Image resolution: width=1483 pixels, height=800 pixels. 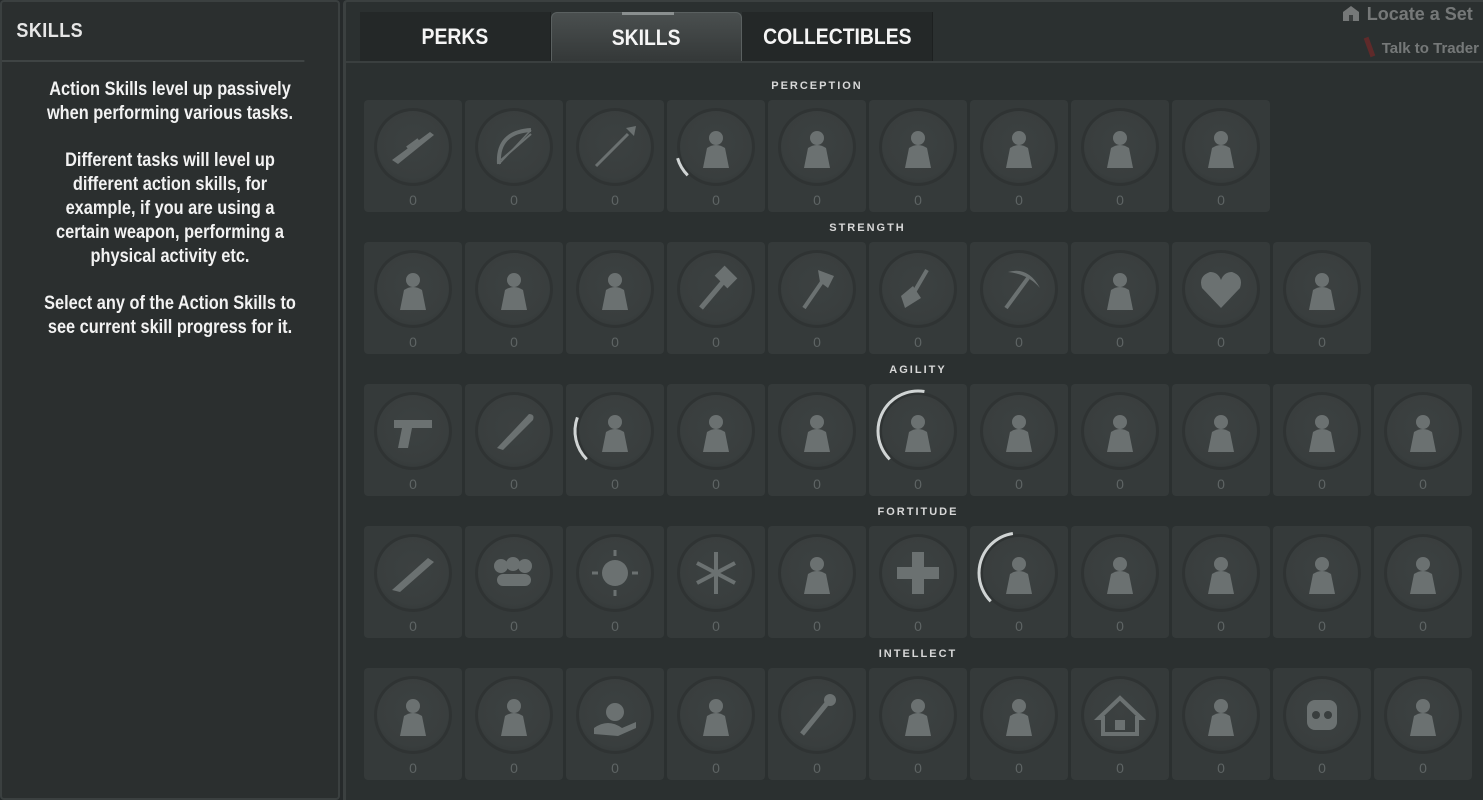 What do you see at coordinates (514, 724) in the screenshot?
I see `skill-tile-stun-baton: 0` at bounding box center [514, 724].